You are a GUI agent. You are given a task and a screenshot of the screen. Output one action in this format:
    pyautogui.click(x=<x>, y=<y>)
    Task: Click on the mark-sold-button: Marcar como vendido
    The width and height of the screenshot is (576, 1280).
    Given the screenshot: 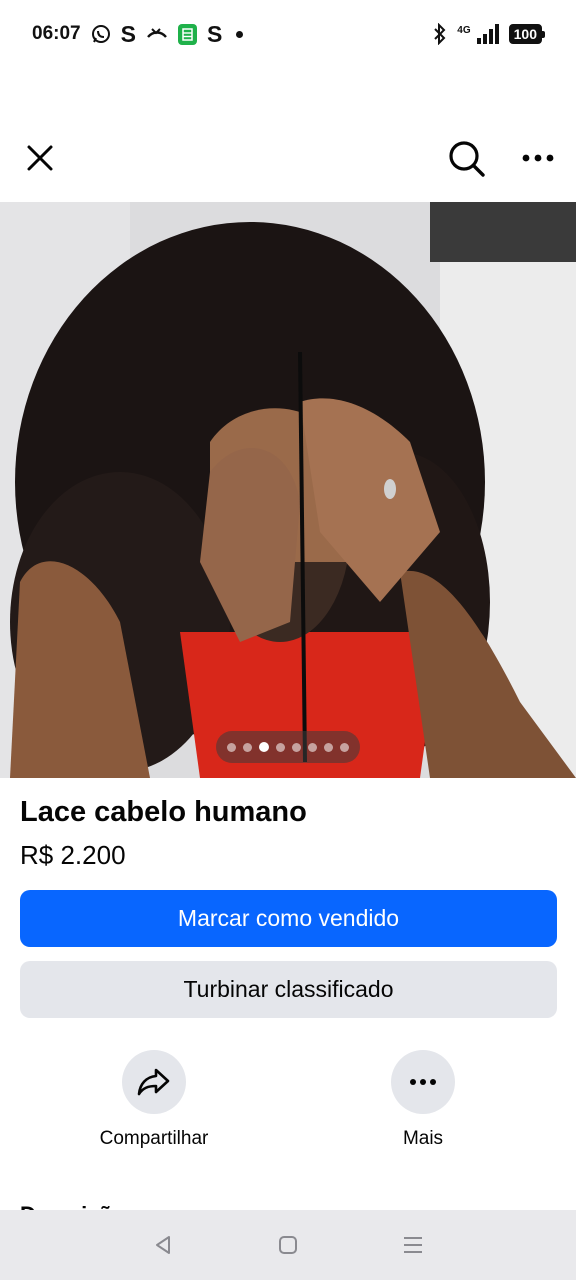 What is the action you would take?
    pyautogui.click(x=288, y=918)
    